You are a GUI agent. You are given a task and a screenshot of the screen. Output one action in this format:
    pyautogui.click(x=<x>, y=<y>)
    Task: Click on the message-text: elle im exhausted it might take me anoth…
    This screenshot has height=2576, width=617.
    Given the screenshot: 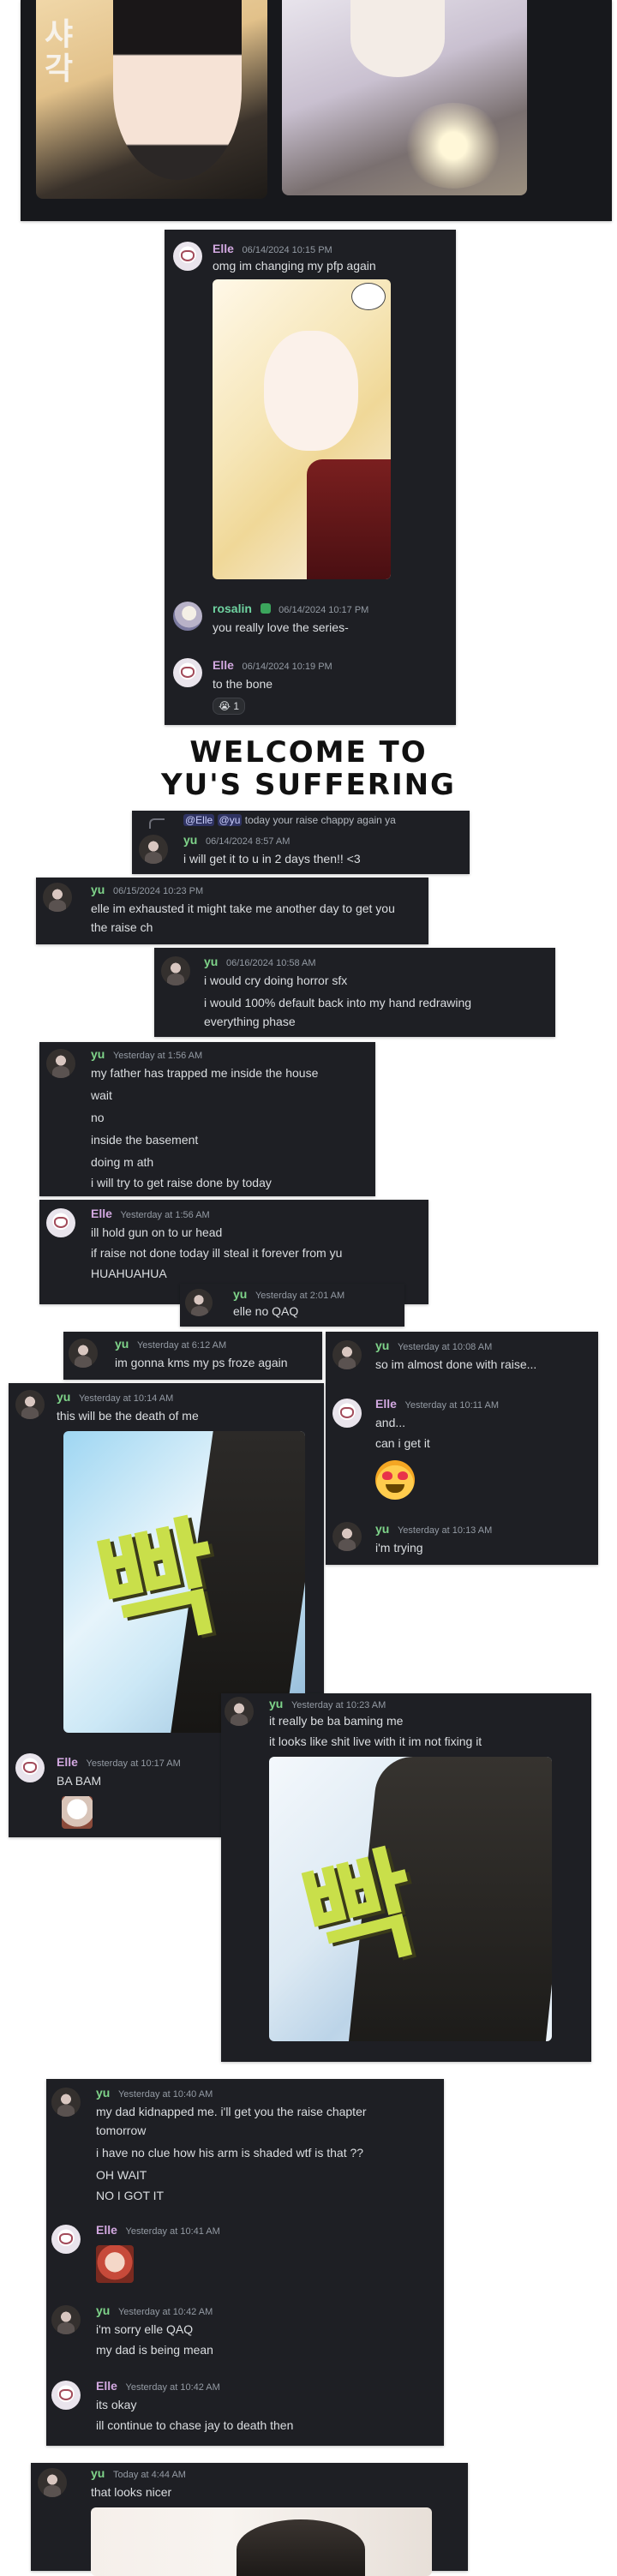 What is the action you would take?
    pyautogui.click(x=243, y=908)
    